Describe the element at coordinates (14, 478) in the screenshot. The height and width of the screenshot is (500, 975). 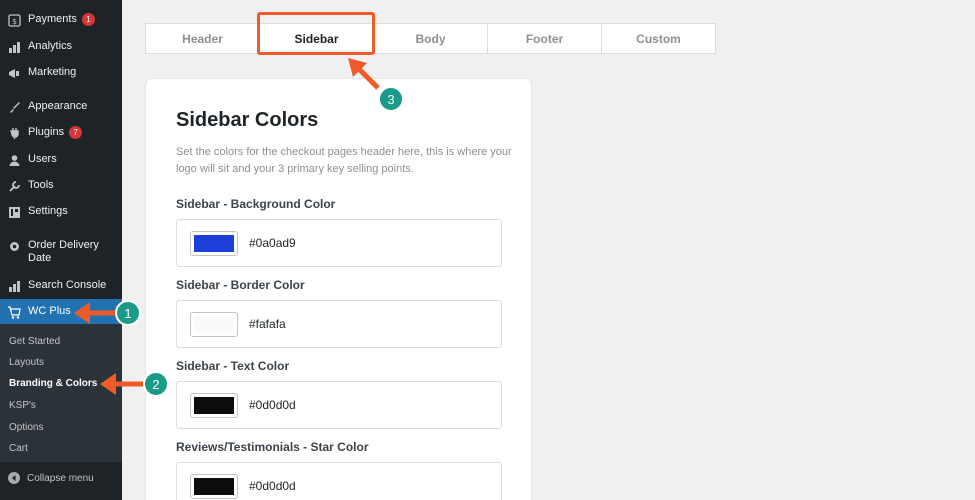
I see `collapse-arrow-icon` at that location.